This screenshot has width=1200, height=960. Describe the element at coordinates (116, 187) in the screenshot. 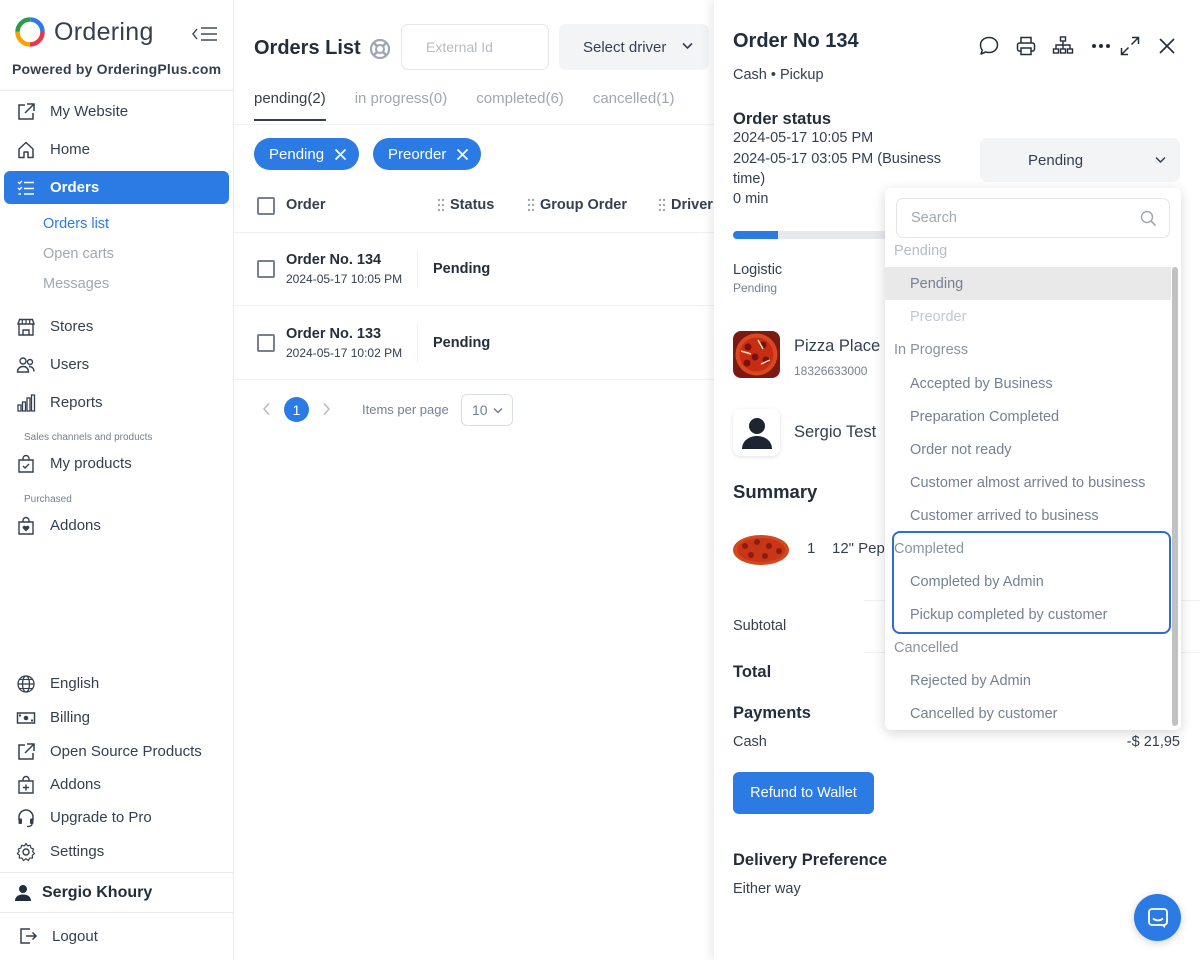

I see `nav-orders: Orders` at that location.